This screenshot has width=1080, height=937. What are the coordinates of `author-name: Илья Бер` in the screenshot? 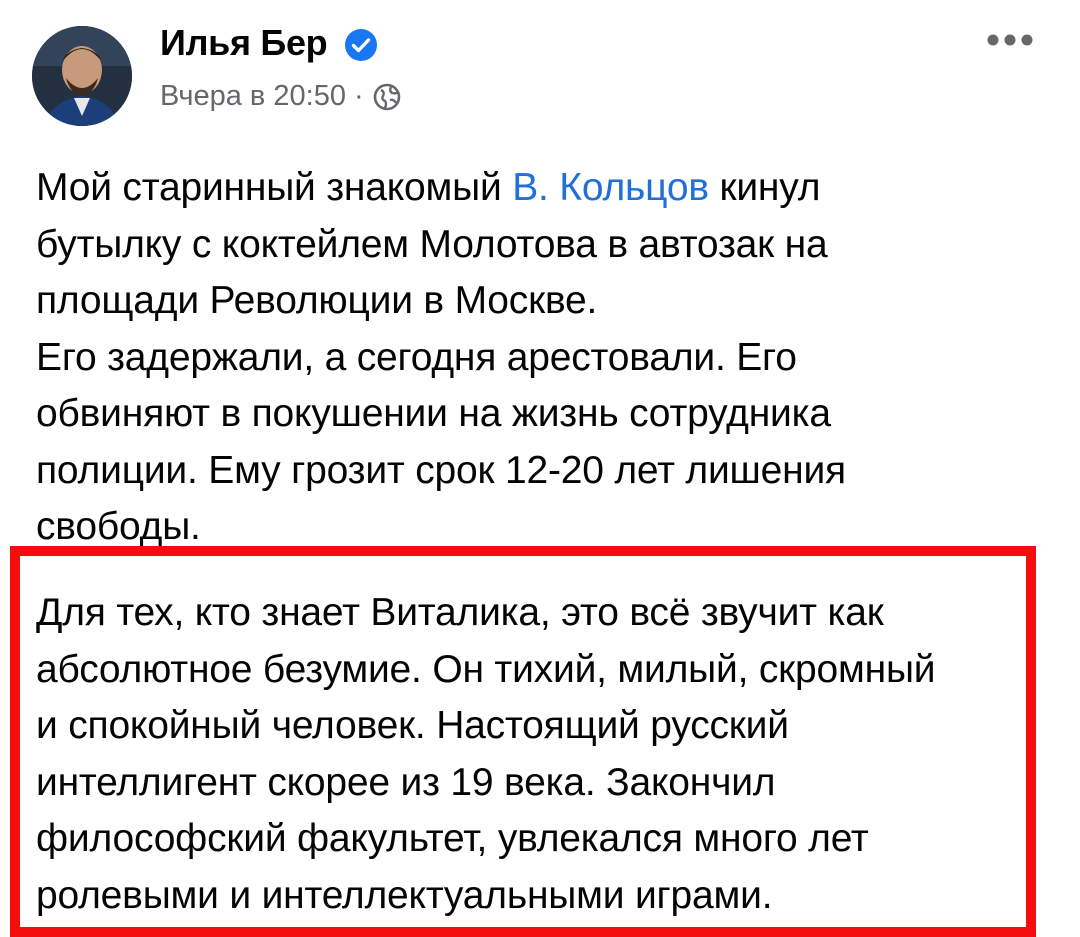 It's located at (244, 43).